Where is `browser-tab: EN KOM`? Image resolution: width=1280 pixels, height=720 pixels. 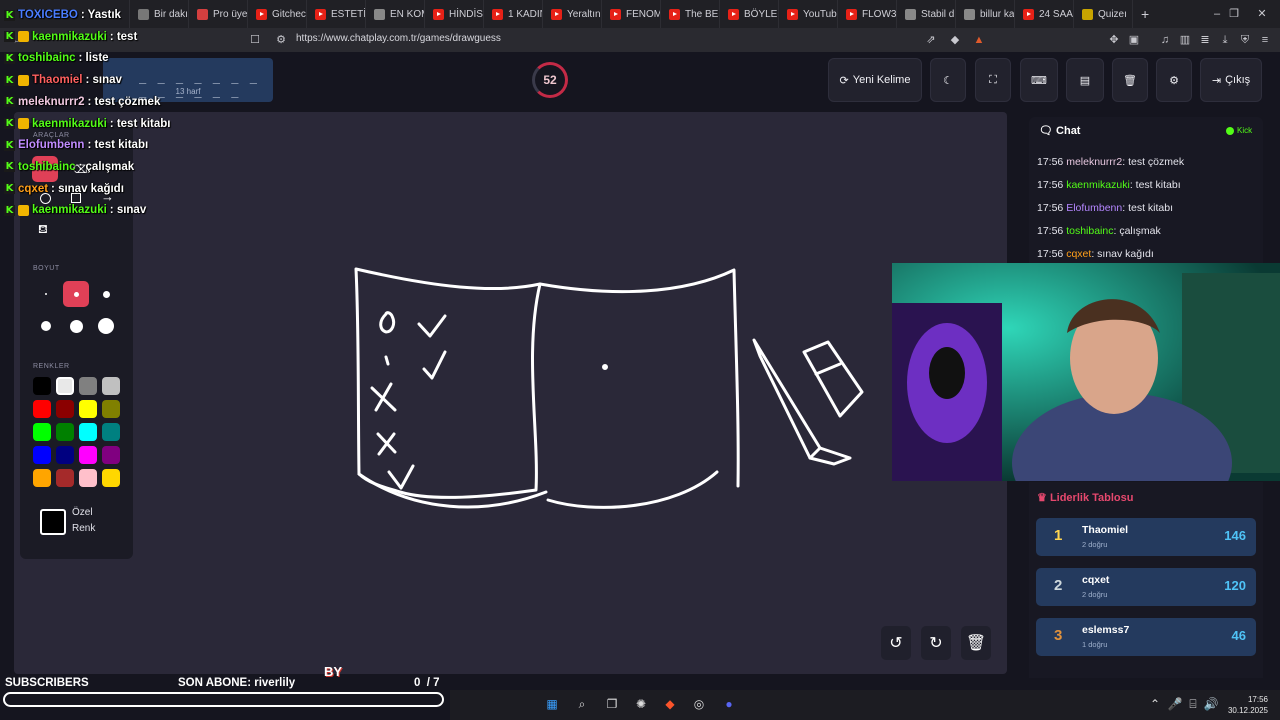
browser-tab: EN KOM is located at coordinates (395, 14).